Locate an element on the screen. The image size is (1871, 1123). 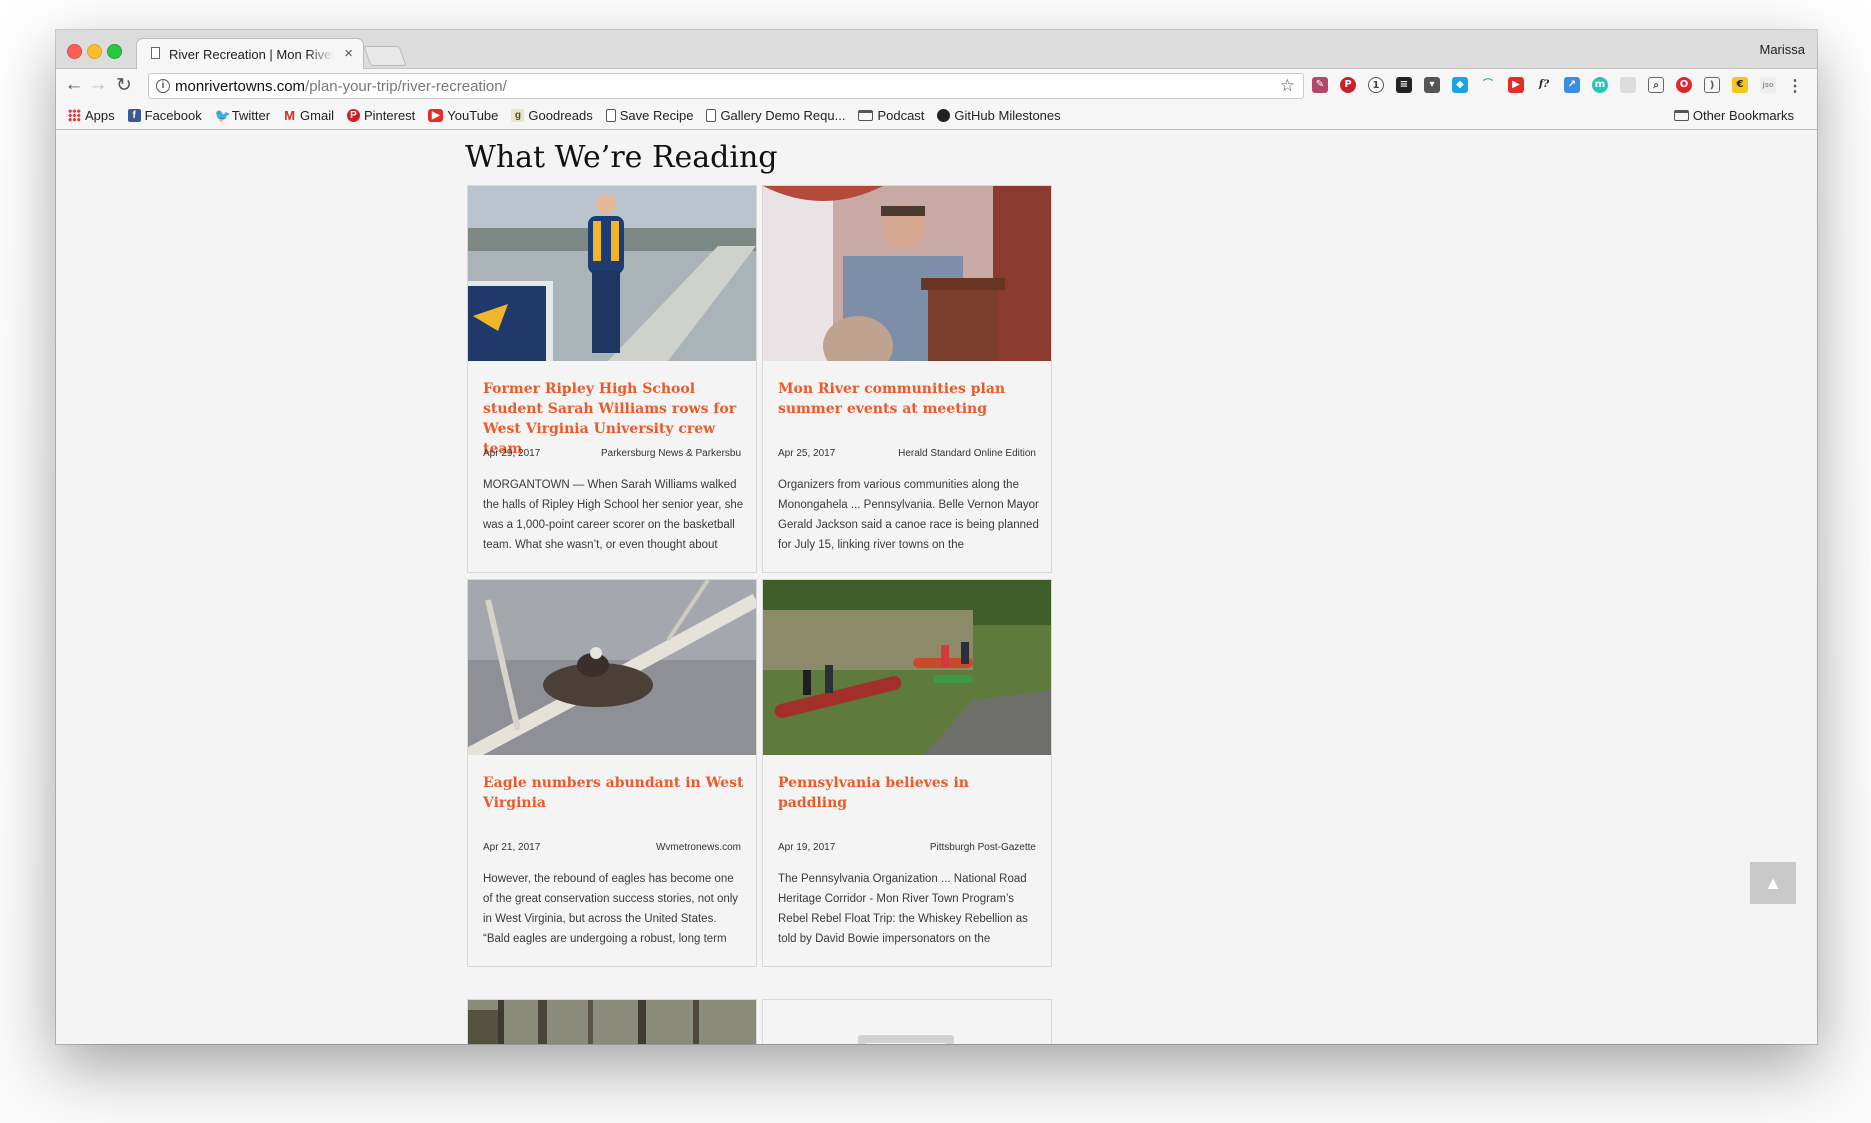
section-title: What We’re Reading is located at coordinates (621, 157).